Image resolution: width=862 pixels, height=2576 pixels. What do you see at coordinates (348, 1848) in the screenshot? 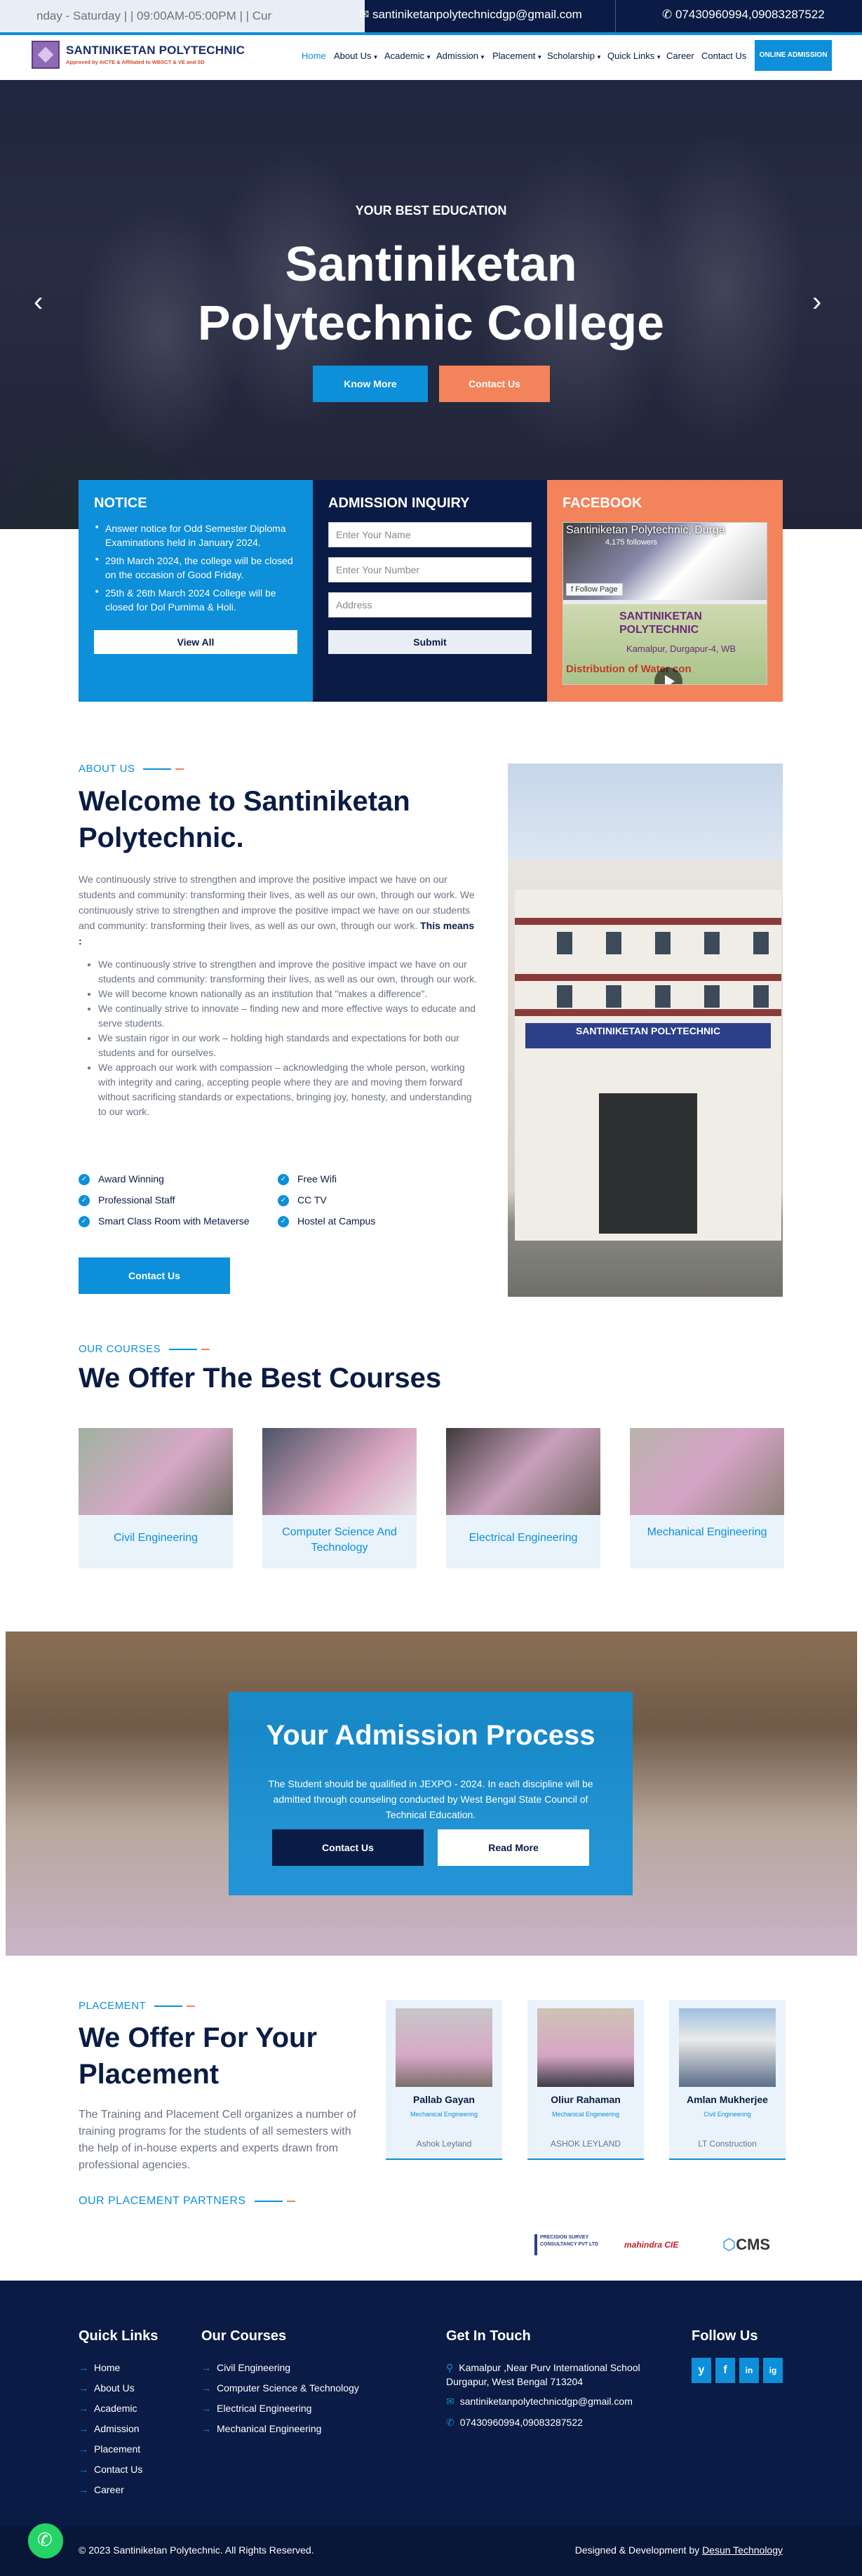
I see `admission-contact-button: Contact Us` at bounding box center [348, 1848].